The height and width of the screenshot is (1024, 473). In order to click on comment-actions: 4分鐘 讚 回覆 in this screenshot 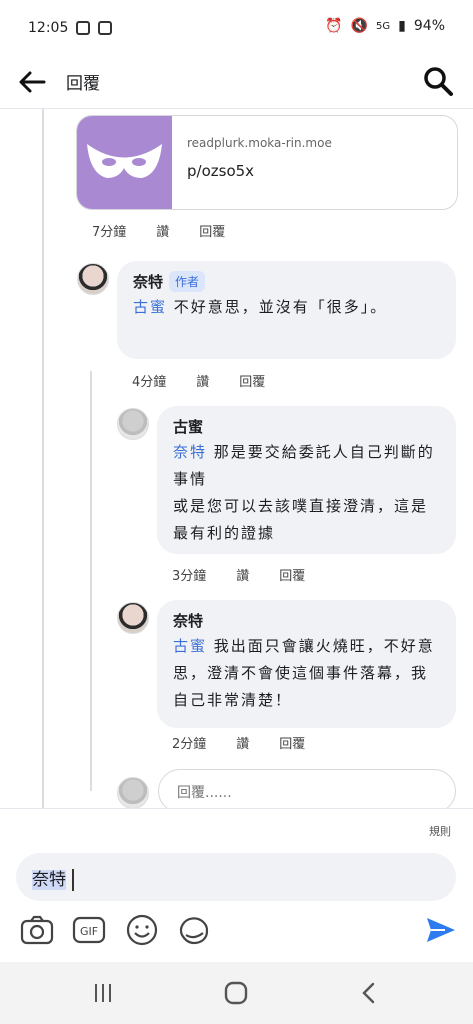, I will do `click(198, 380)`.